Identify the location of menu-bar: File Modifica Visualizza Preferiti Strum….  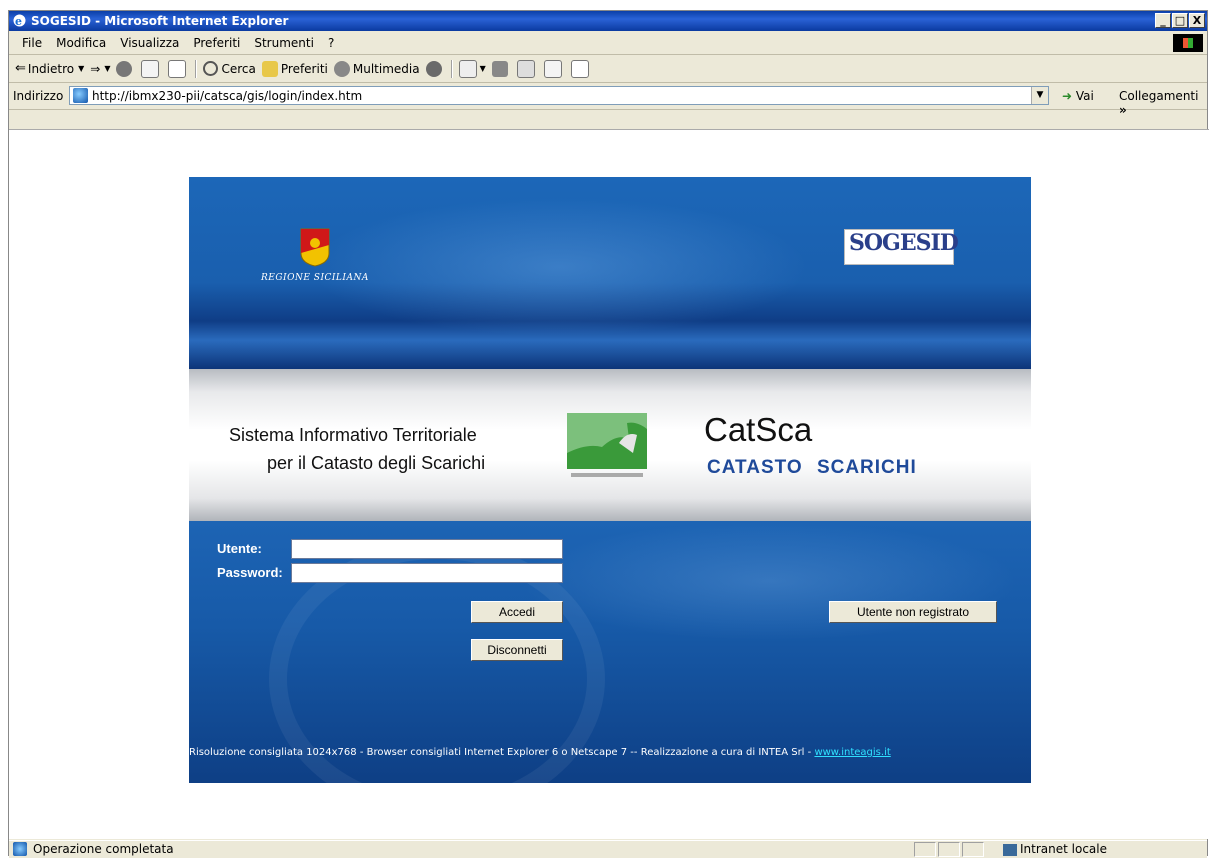
(608, 43).